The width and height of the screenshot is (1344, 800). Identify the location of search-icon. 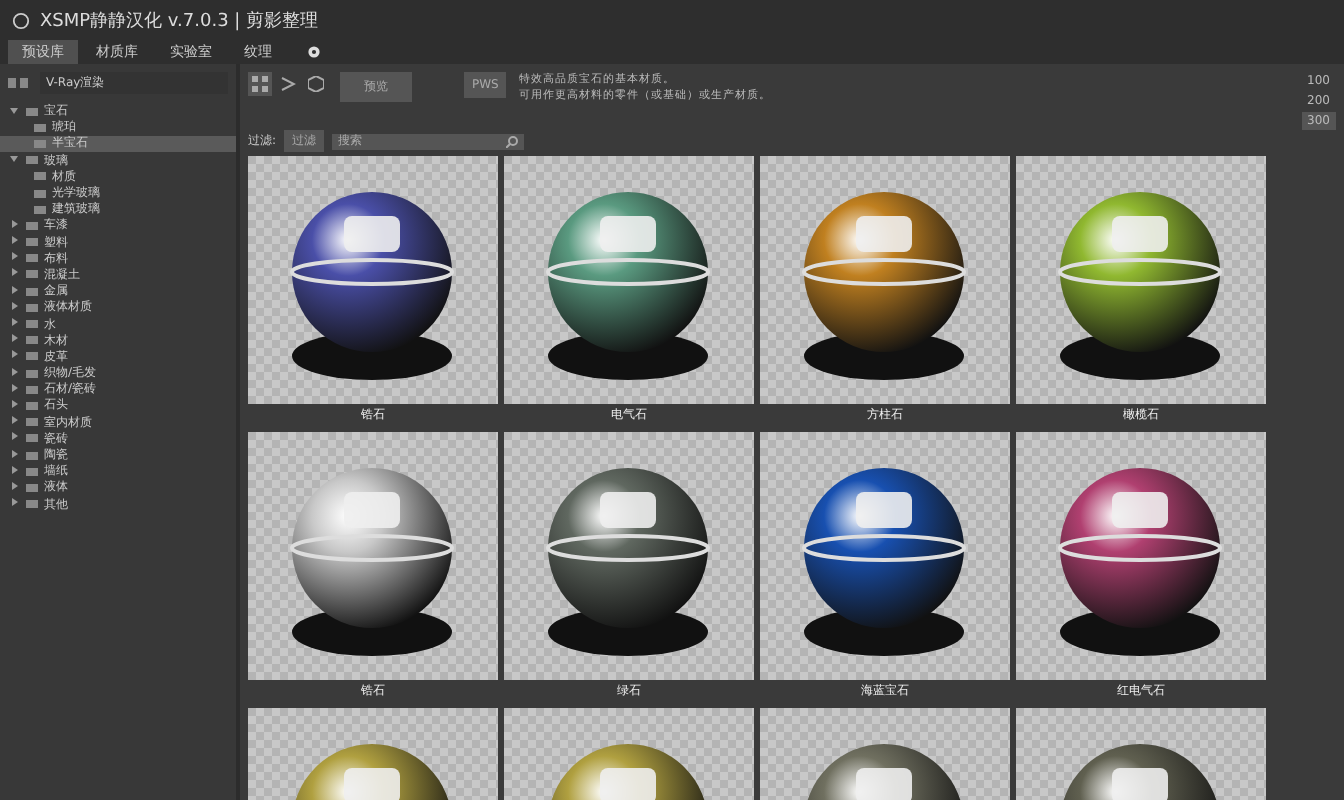
(512, 141).